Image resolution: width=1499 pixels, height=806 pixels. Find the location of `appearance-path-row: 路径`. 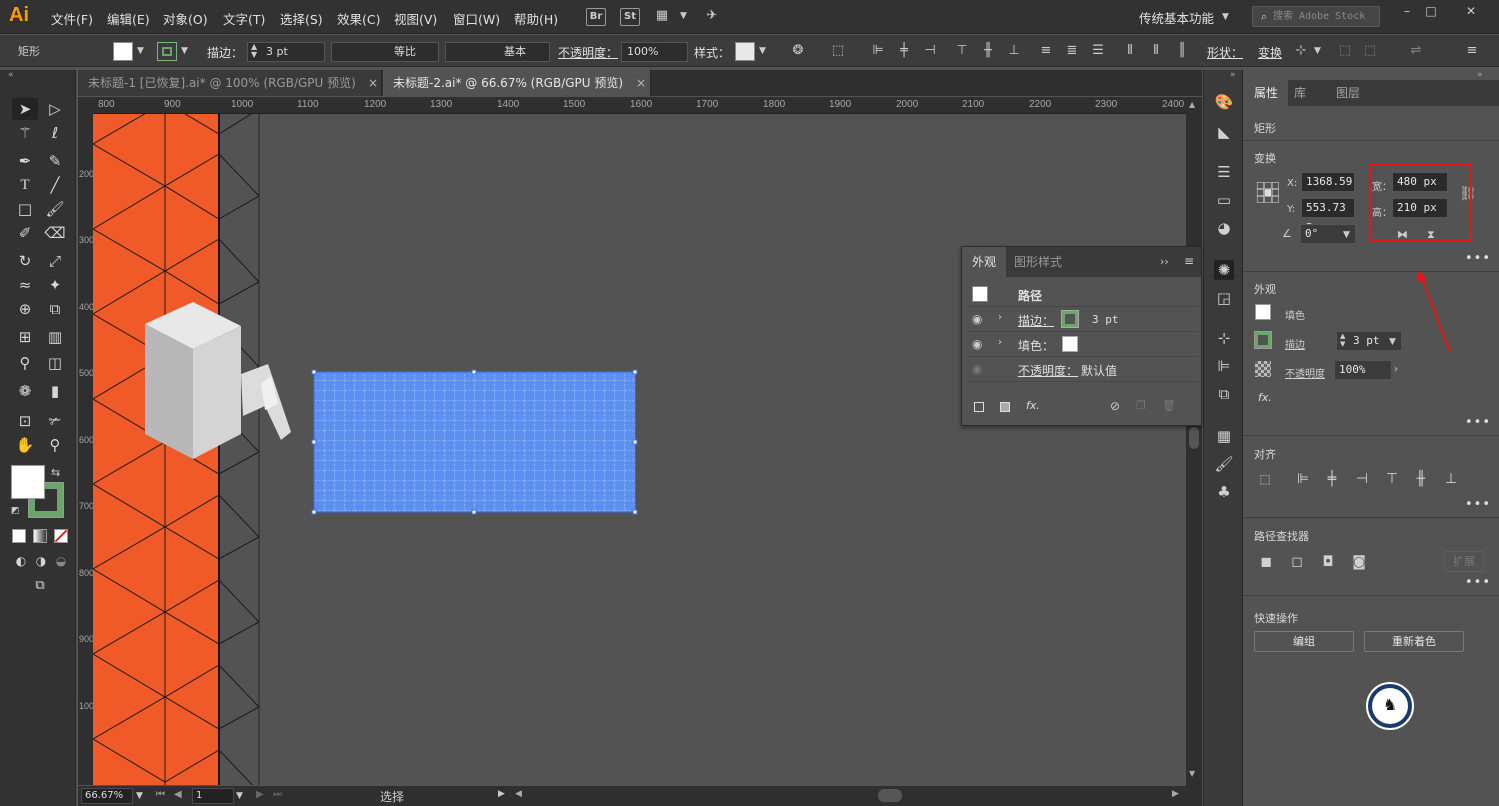

appearance-path-row: 路径 is located at coordinates (1082, 295).